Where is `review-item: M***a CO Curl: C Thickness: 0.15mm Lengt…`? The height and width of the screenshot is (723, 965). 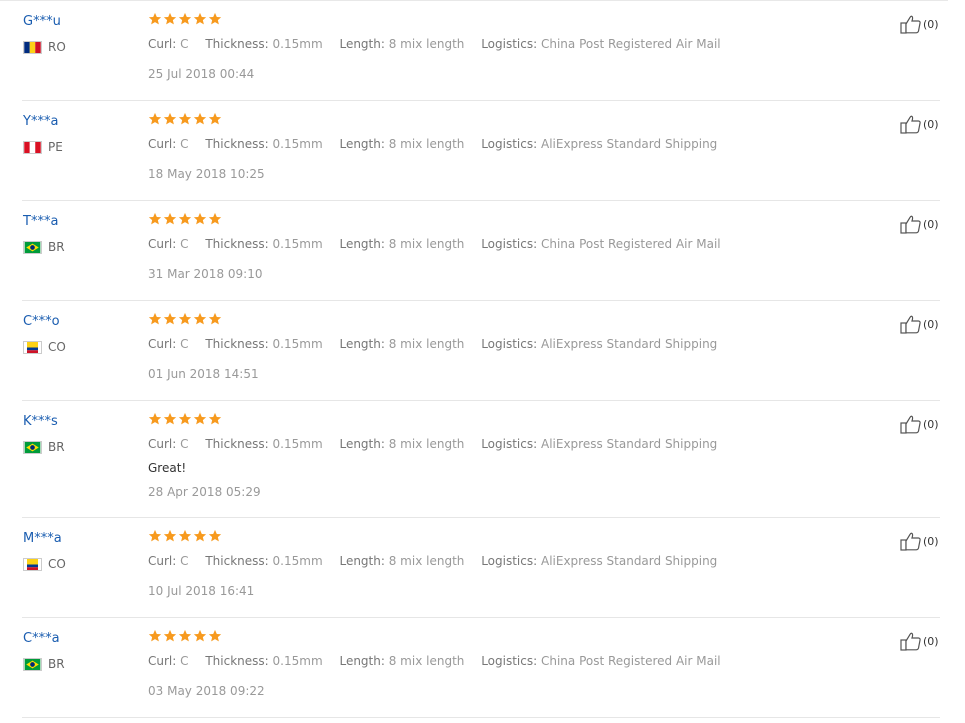 review-item: M***a CO Curl: C Thickness: 0.15mm Lengt… is located at coordinates (482, 567).